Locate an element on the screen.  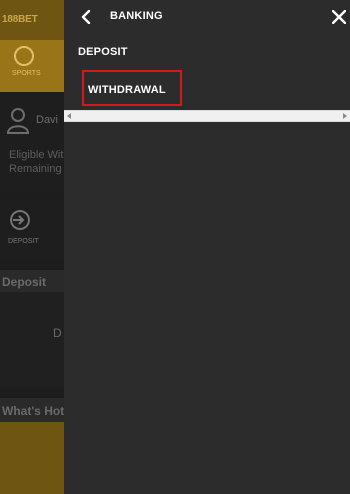
scroll-left-arrow-icon is located at coordinates (69, 116).